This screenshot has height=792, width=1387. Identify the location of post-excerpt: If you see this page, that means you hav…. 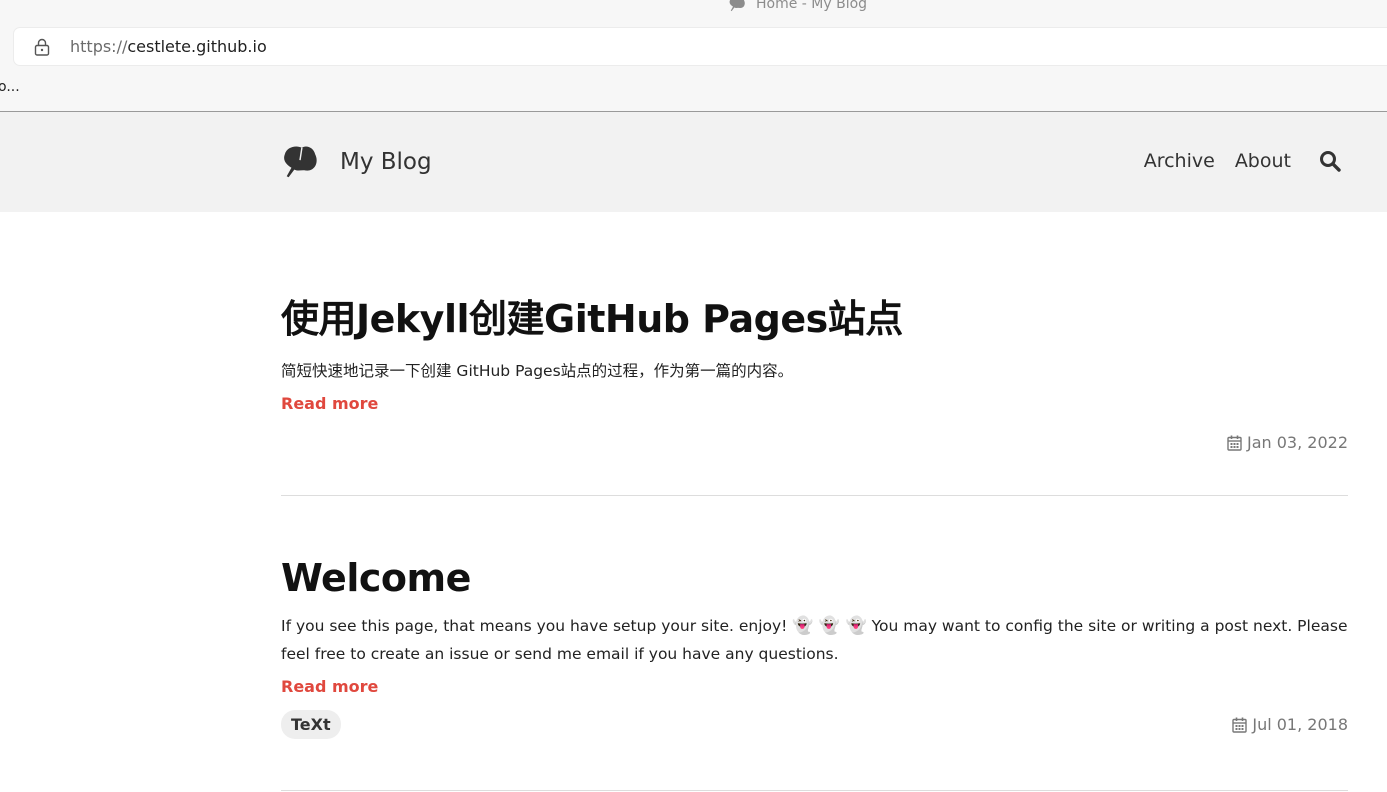
(814, 640).